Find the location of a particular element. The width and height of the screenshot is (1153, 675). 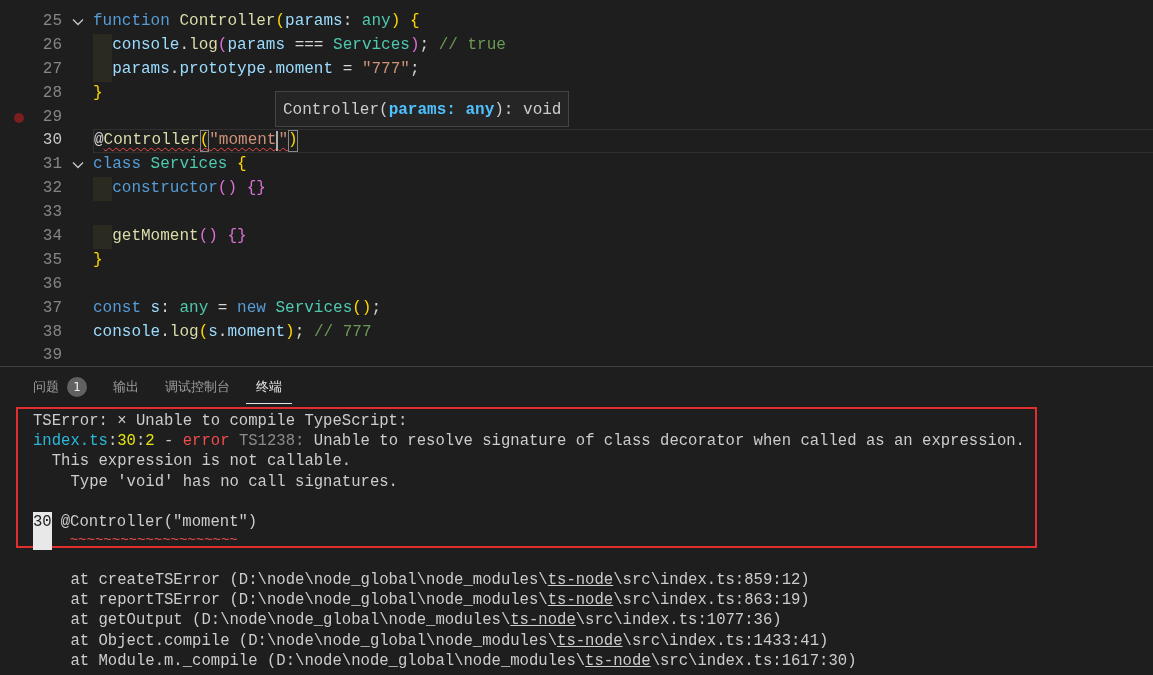

line-number: 29 is located at coordinates (51, 117).